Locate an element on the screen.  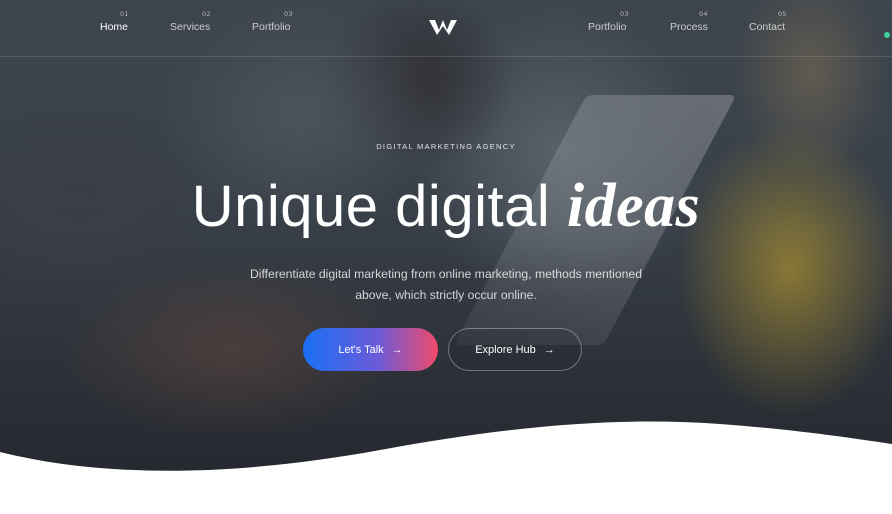
lets-talk-label: Let's Talk is located at coordinates (361, 349).